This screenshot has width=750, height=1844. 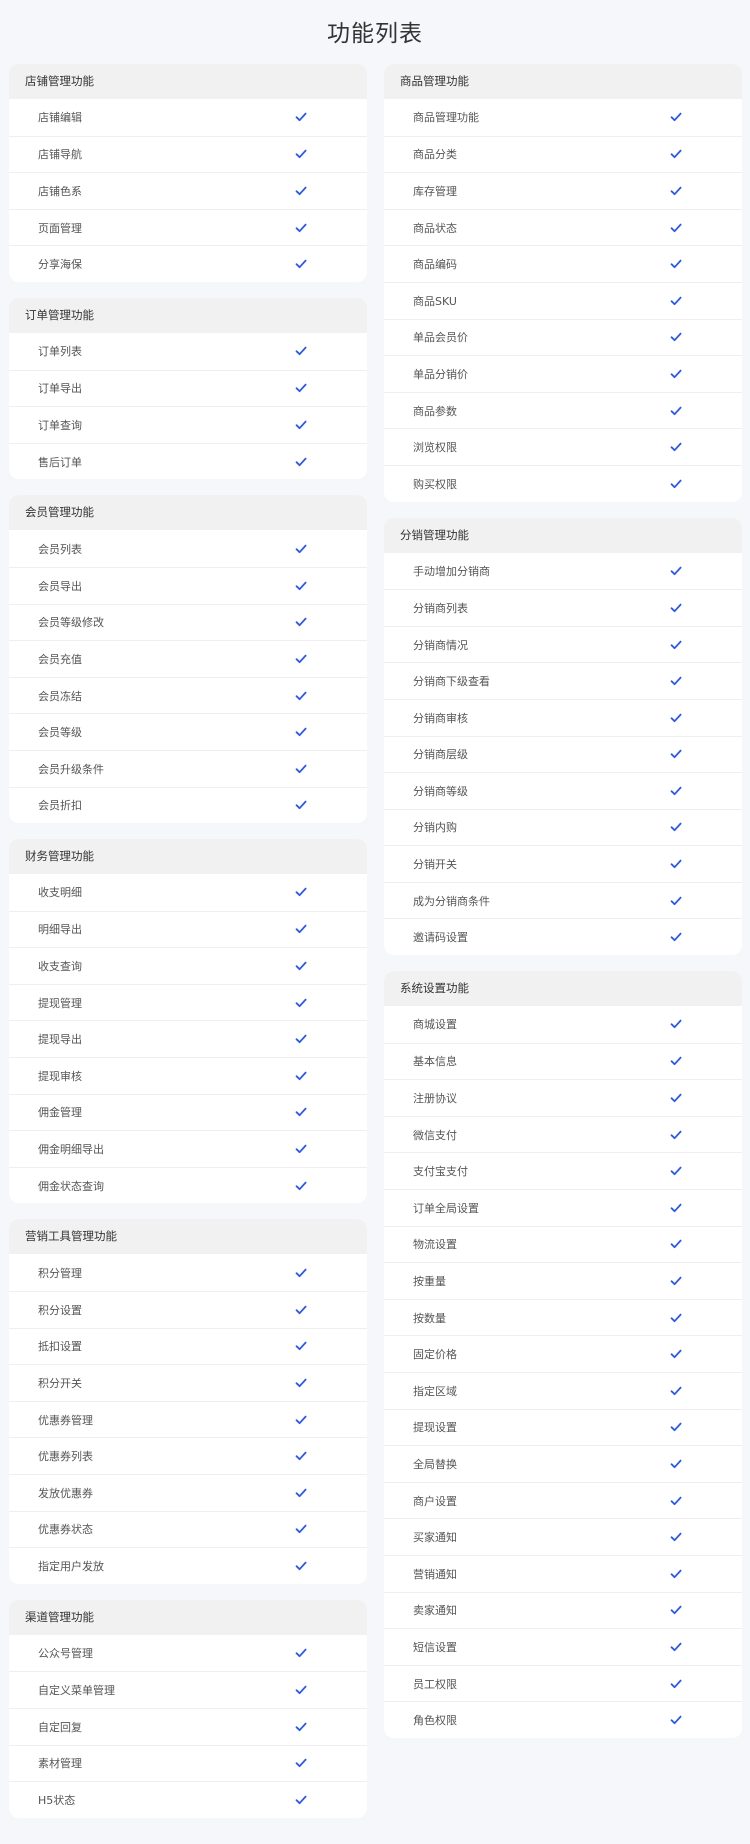 What do you see at coordinates (188, 1617) in the screenshot?
I see `section-title: 渠道管理功能` at bounding box center [188, 1617].